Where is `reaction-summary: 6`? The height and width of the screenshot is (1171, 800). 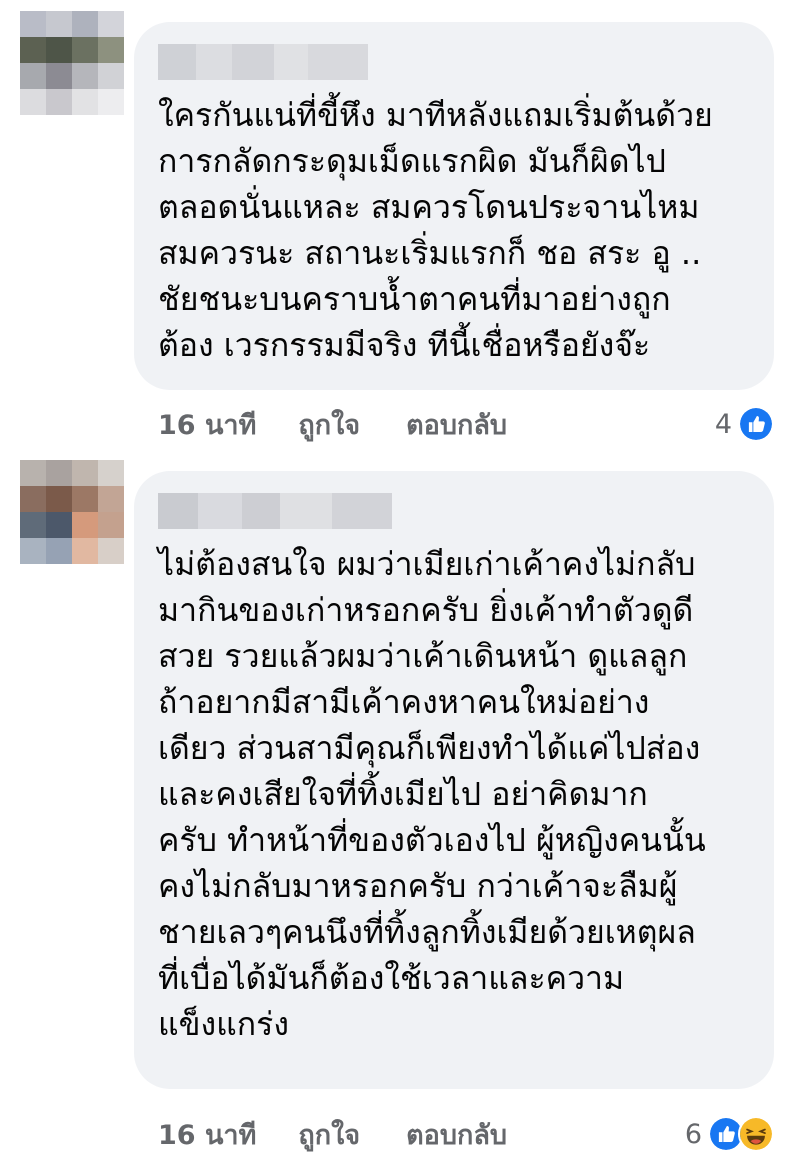
reaction-summary: 6 is located at coordinates (729, 1134).